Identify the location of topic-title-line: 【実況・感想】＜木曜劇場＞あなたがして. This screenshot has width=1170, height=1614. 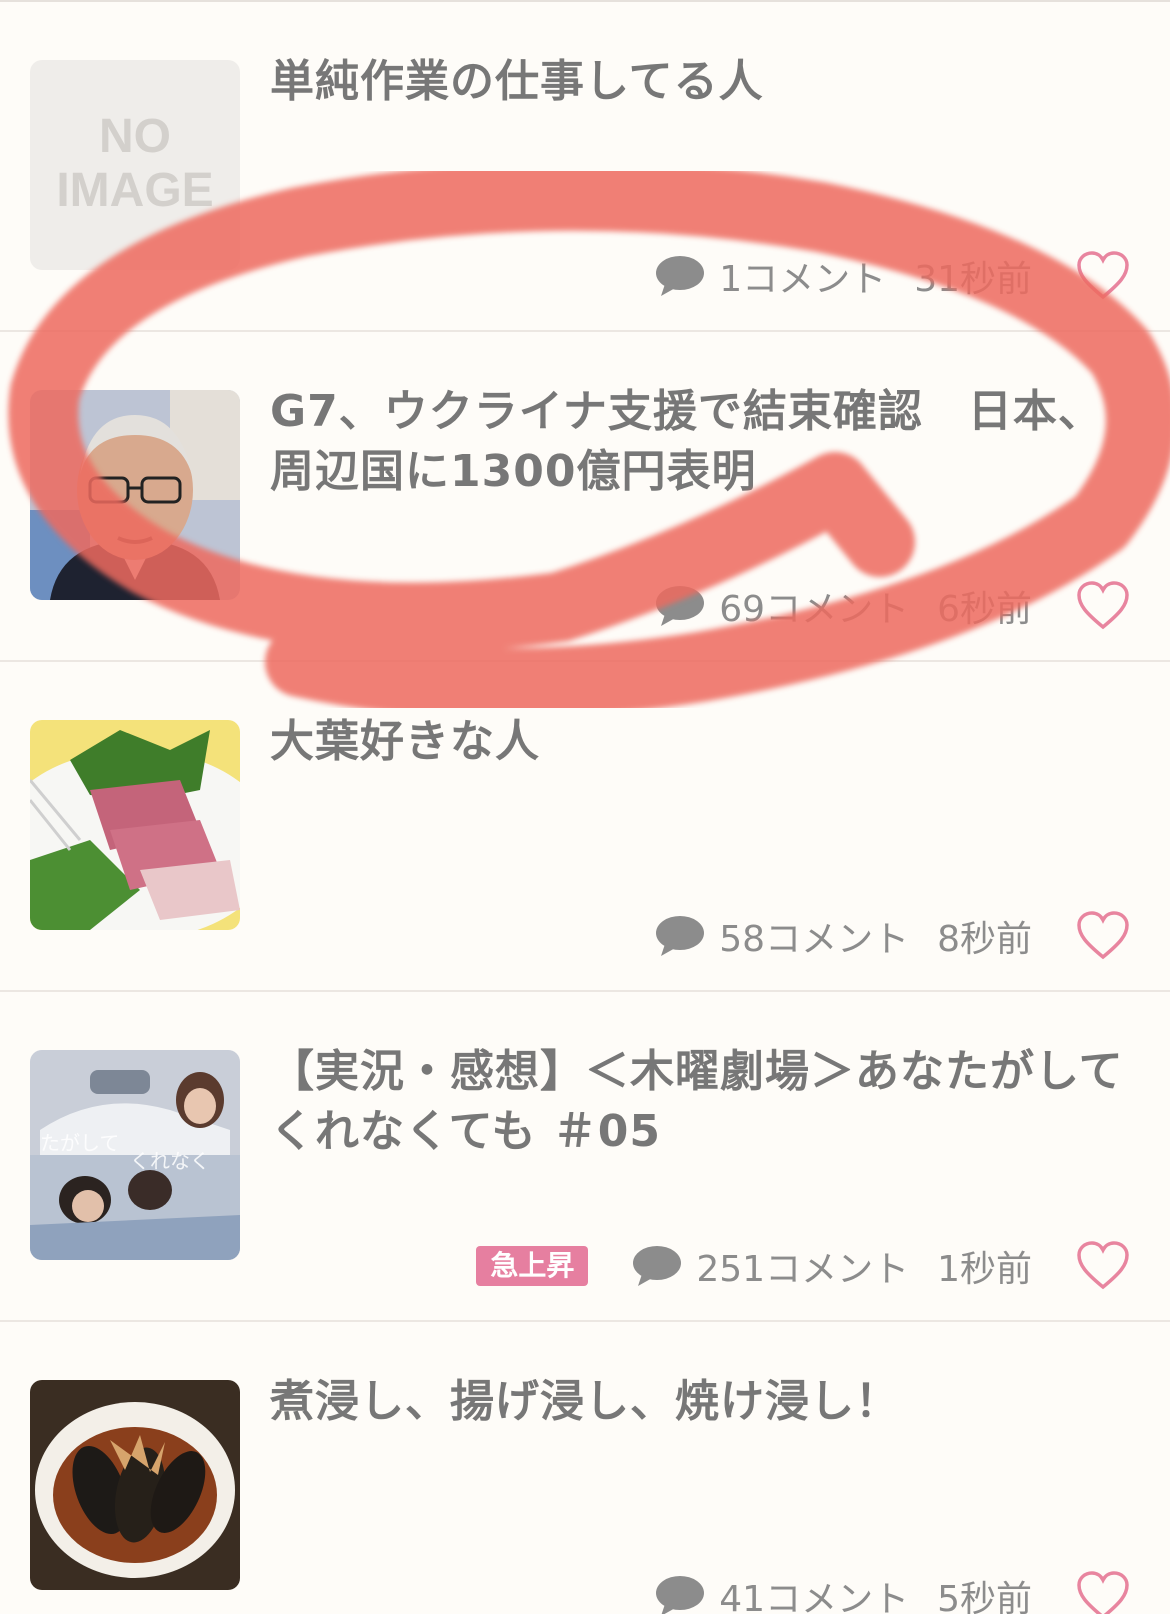
(697, 1071).